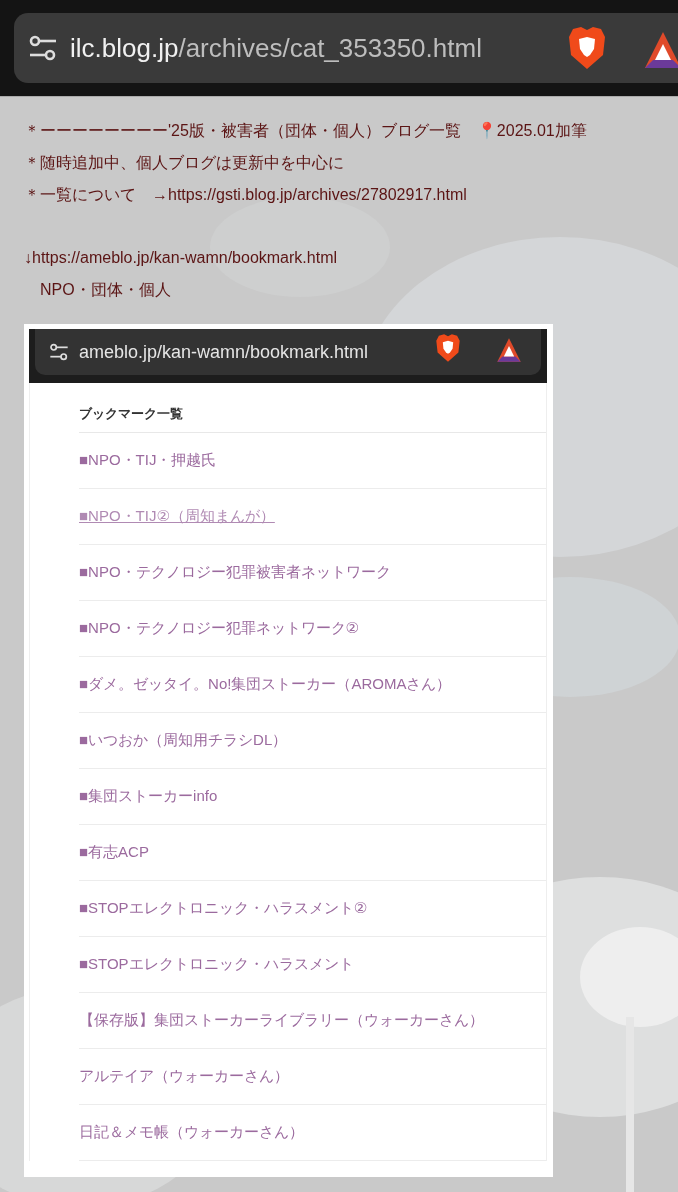  Describe the element at coordinates (306, 131) in the screenshot. I see `post-text: ＊ーーーーーーーー'25版・被害者（団体・個人）ブログ一覧 📍2025.01加筆` at that location.